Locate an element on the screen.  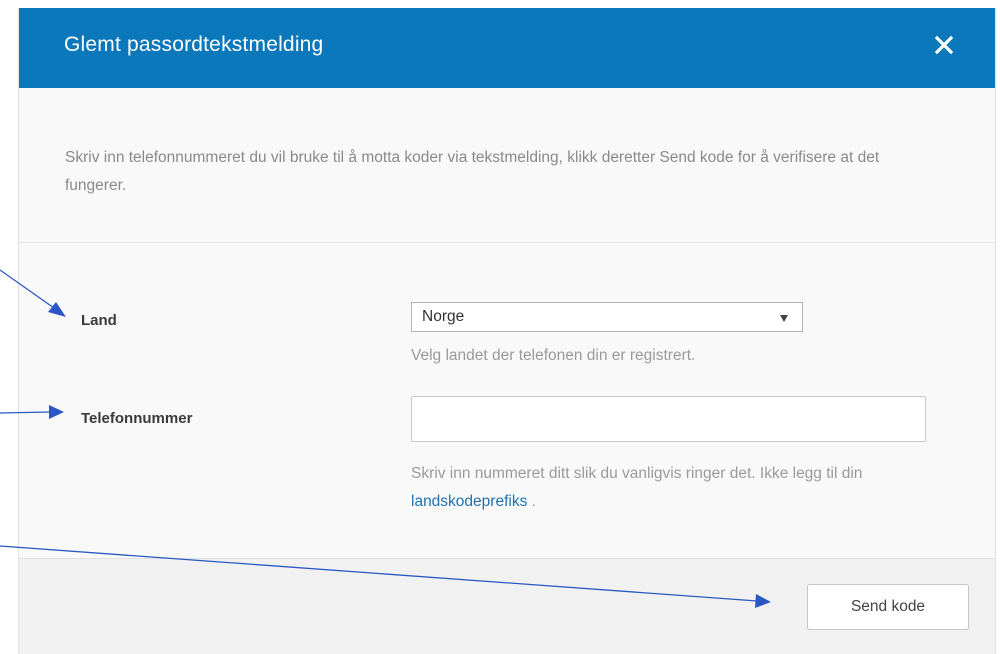
dialog-title: Glemt passordtekstmelding is located at coordinates (194, 44).